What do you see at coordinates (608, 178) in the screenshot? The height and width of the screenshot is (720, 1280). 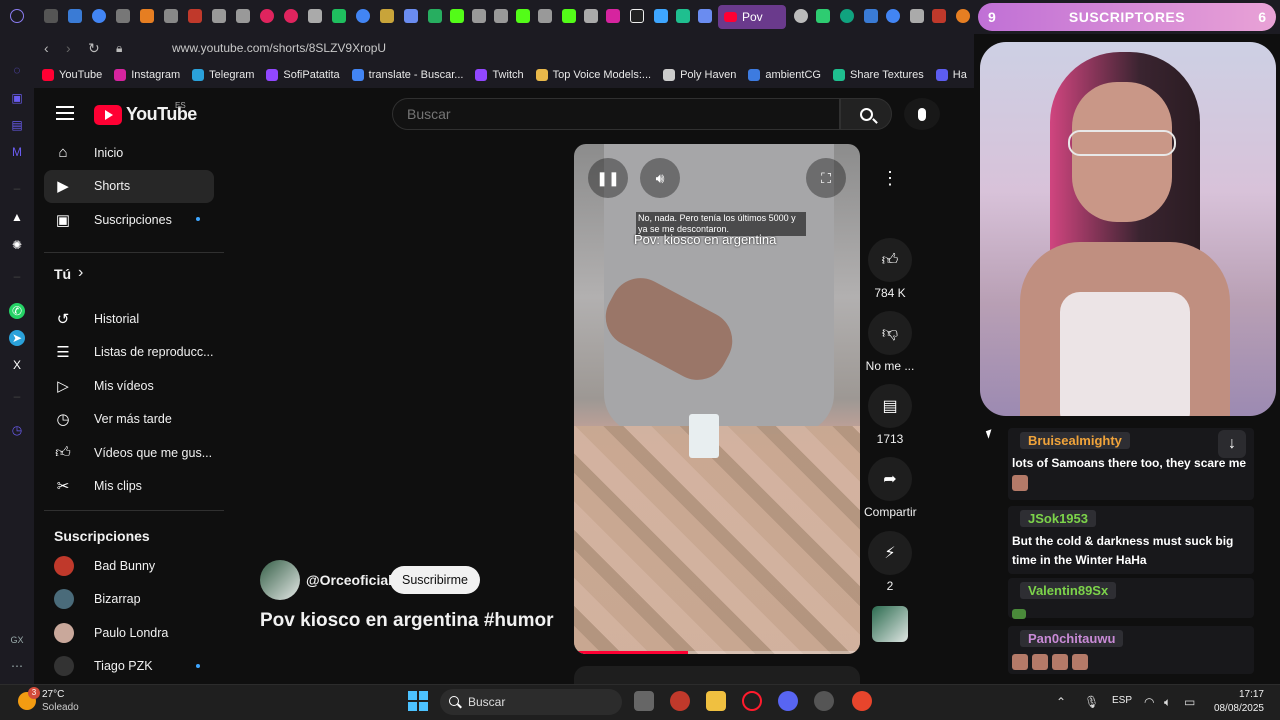 I see `pause-button: ❚❚` at bounding box center [608, 178].